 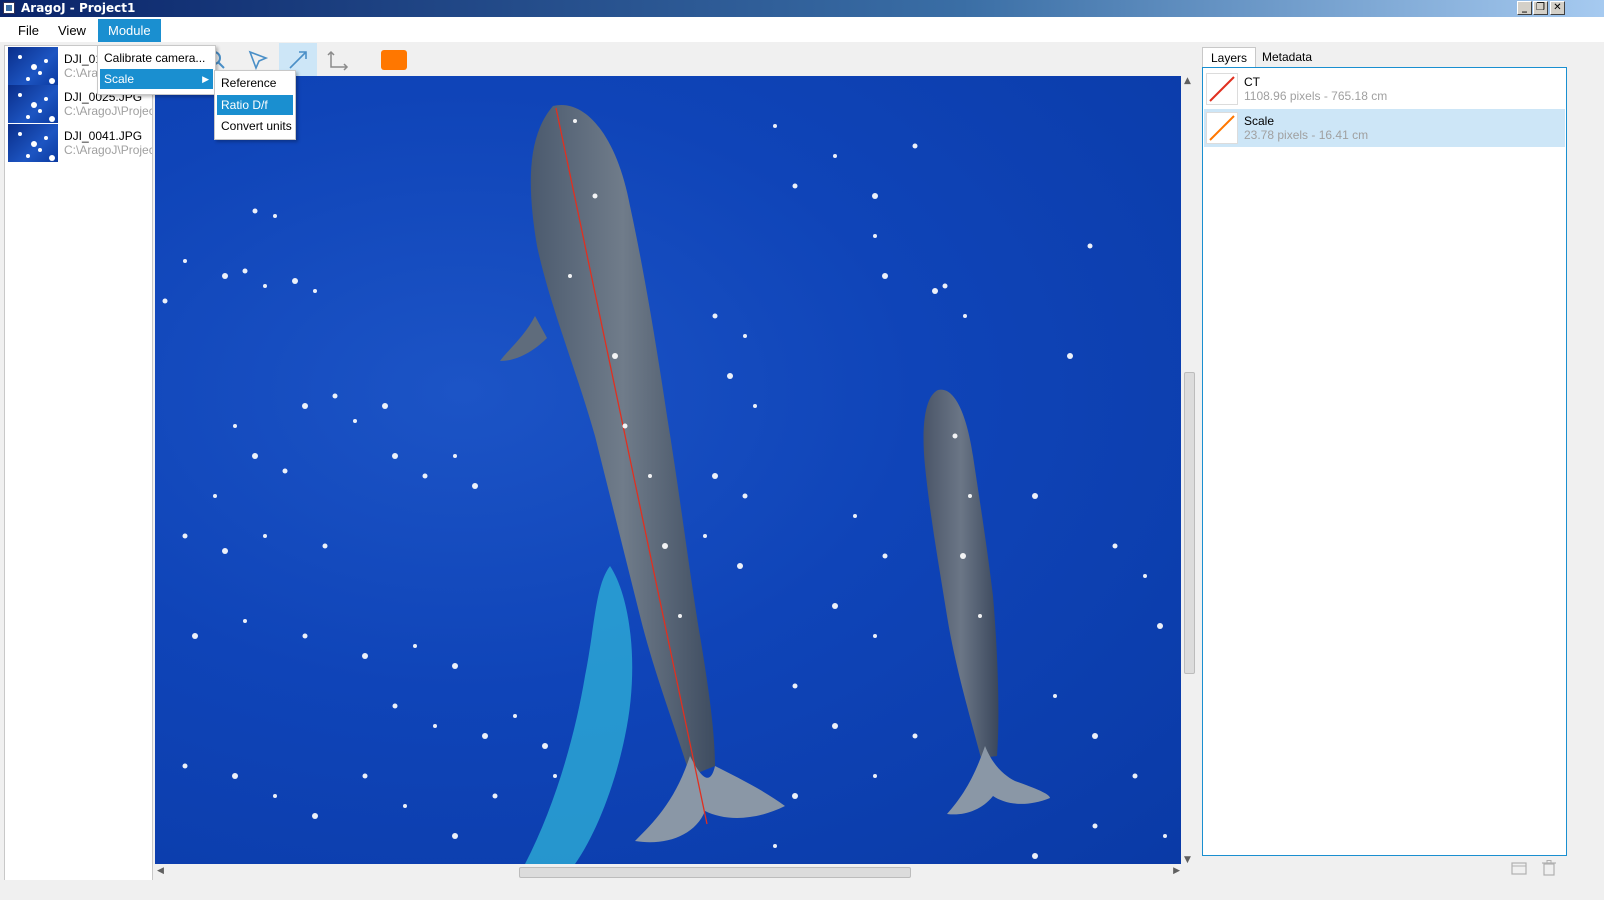 What do you see at coordinates (1176, 871) in the screenshot?
I see `scroll-right-arrow-icon: ▶` at bounding box center [1176, 871].